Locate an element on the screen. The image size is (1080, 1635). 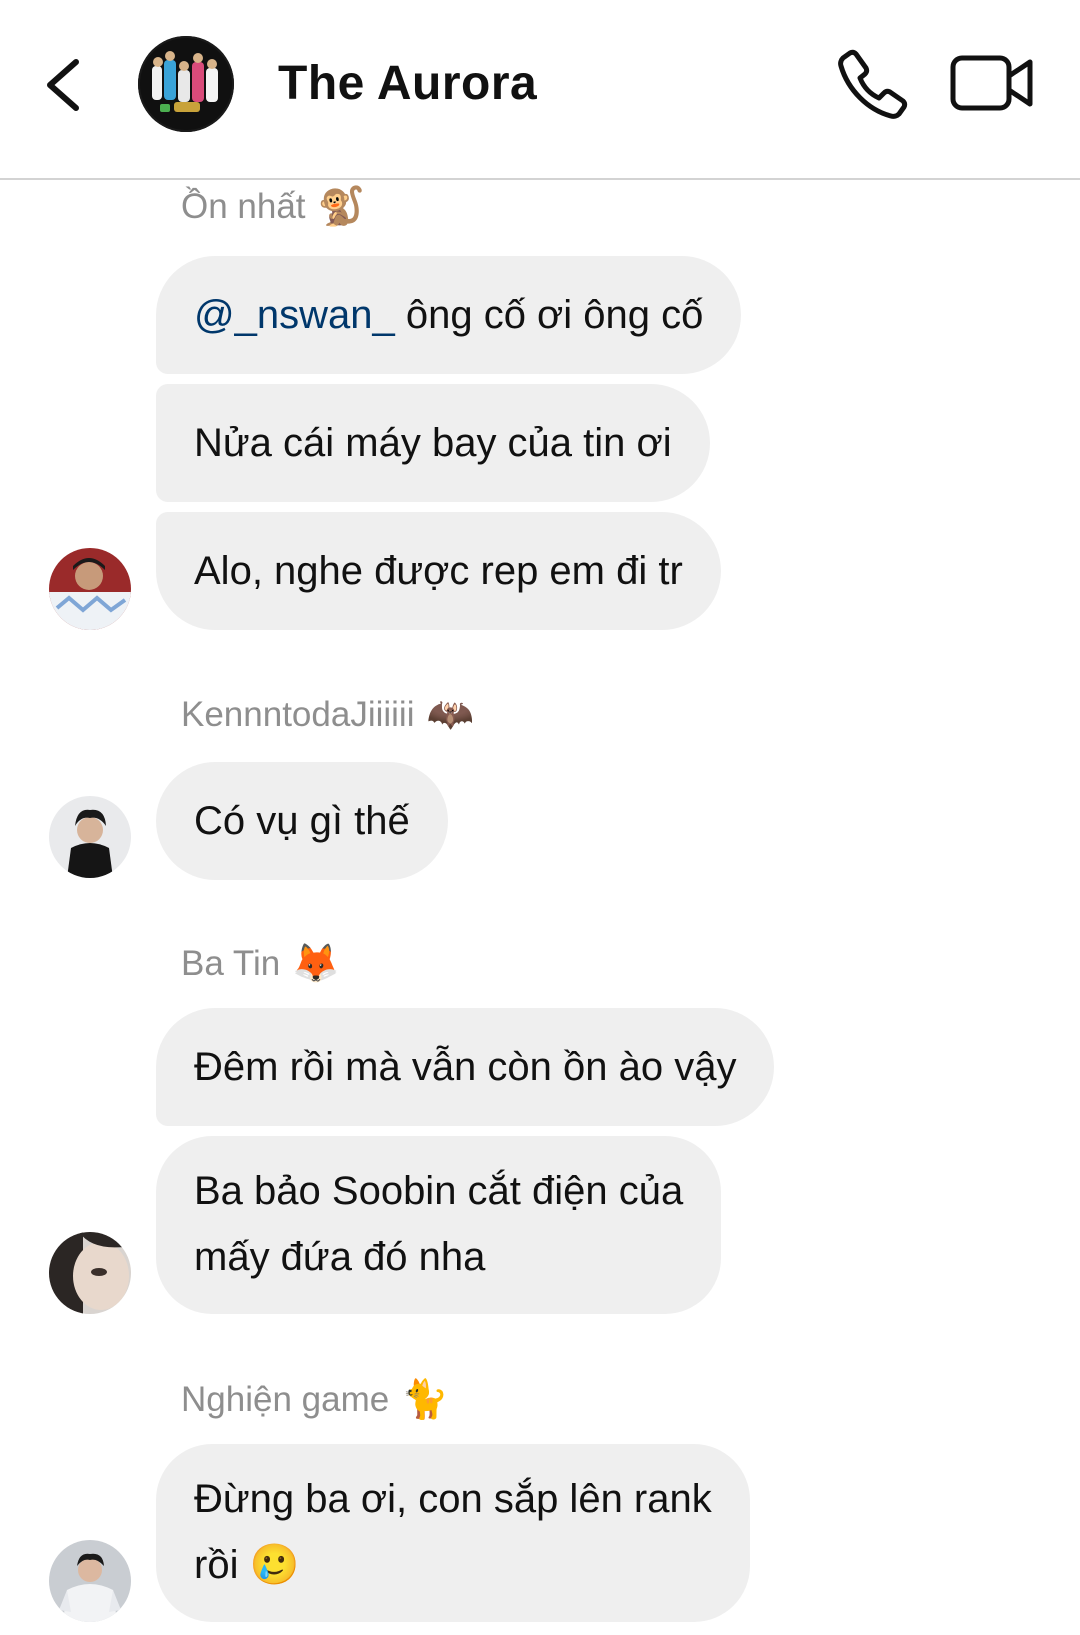
sender-name-text: Ồn nhất is located at coordinates (243, 206).